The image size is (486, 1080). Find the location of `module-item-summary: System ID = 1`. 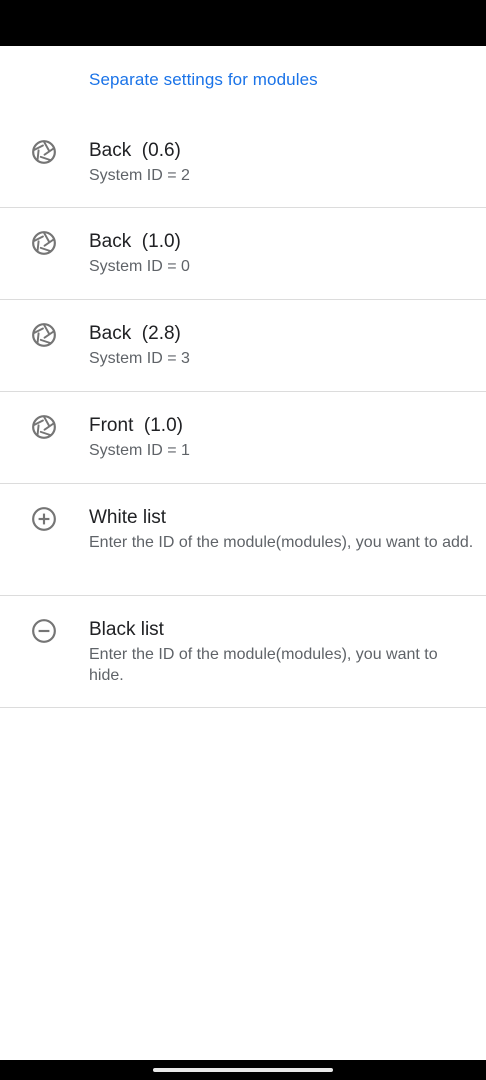

module-item-summary: System ID = 1 is located at coordinates (139, 450).